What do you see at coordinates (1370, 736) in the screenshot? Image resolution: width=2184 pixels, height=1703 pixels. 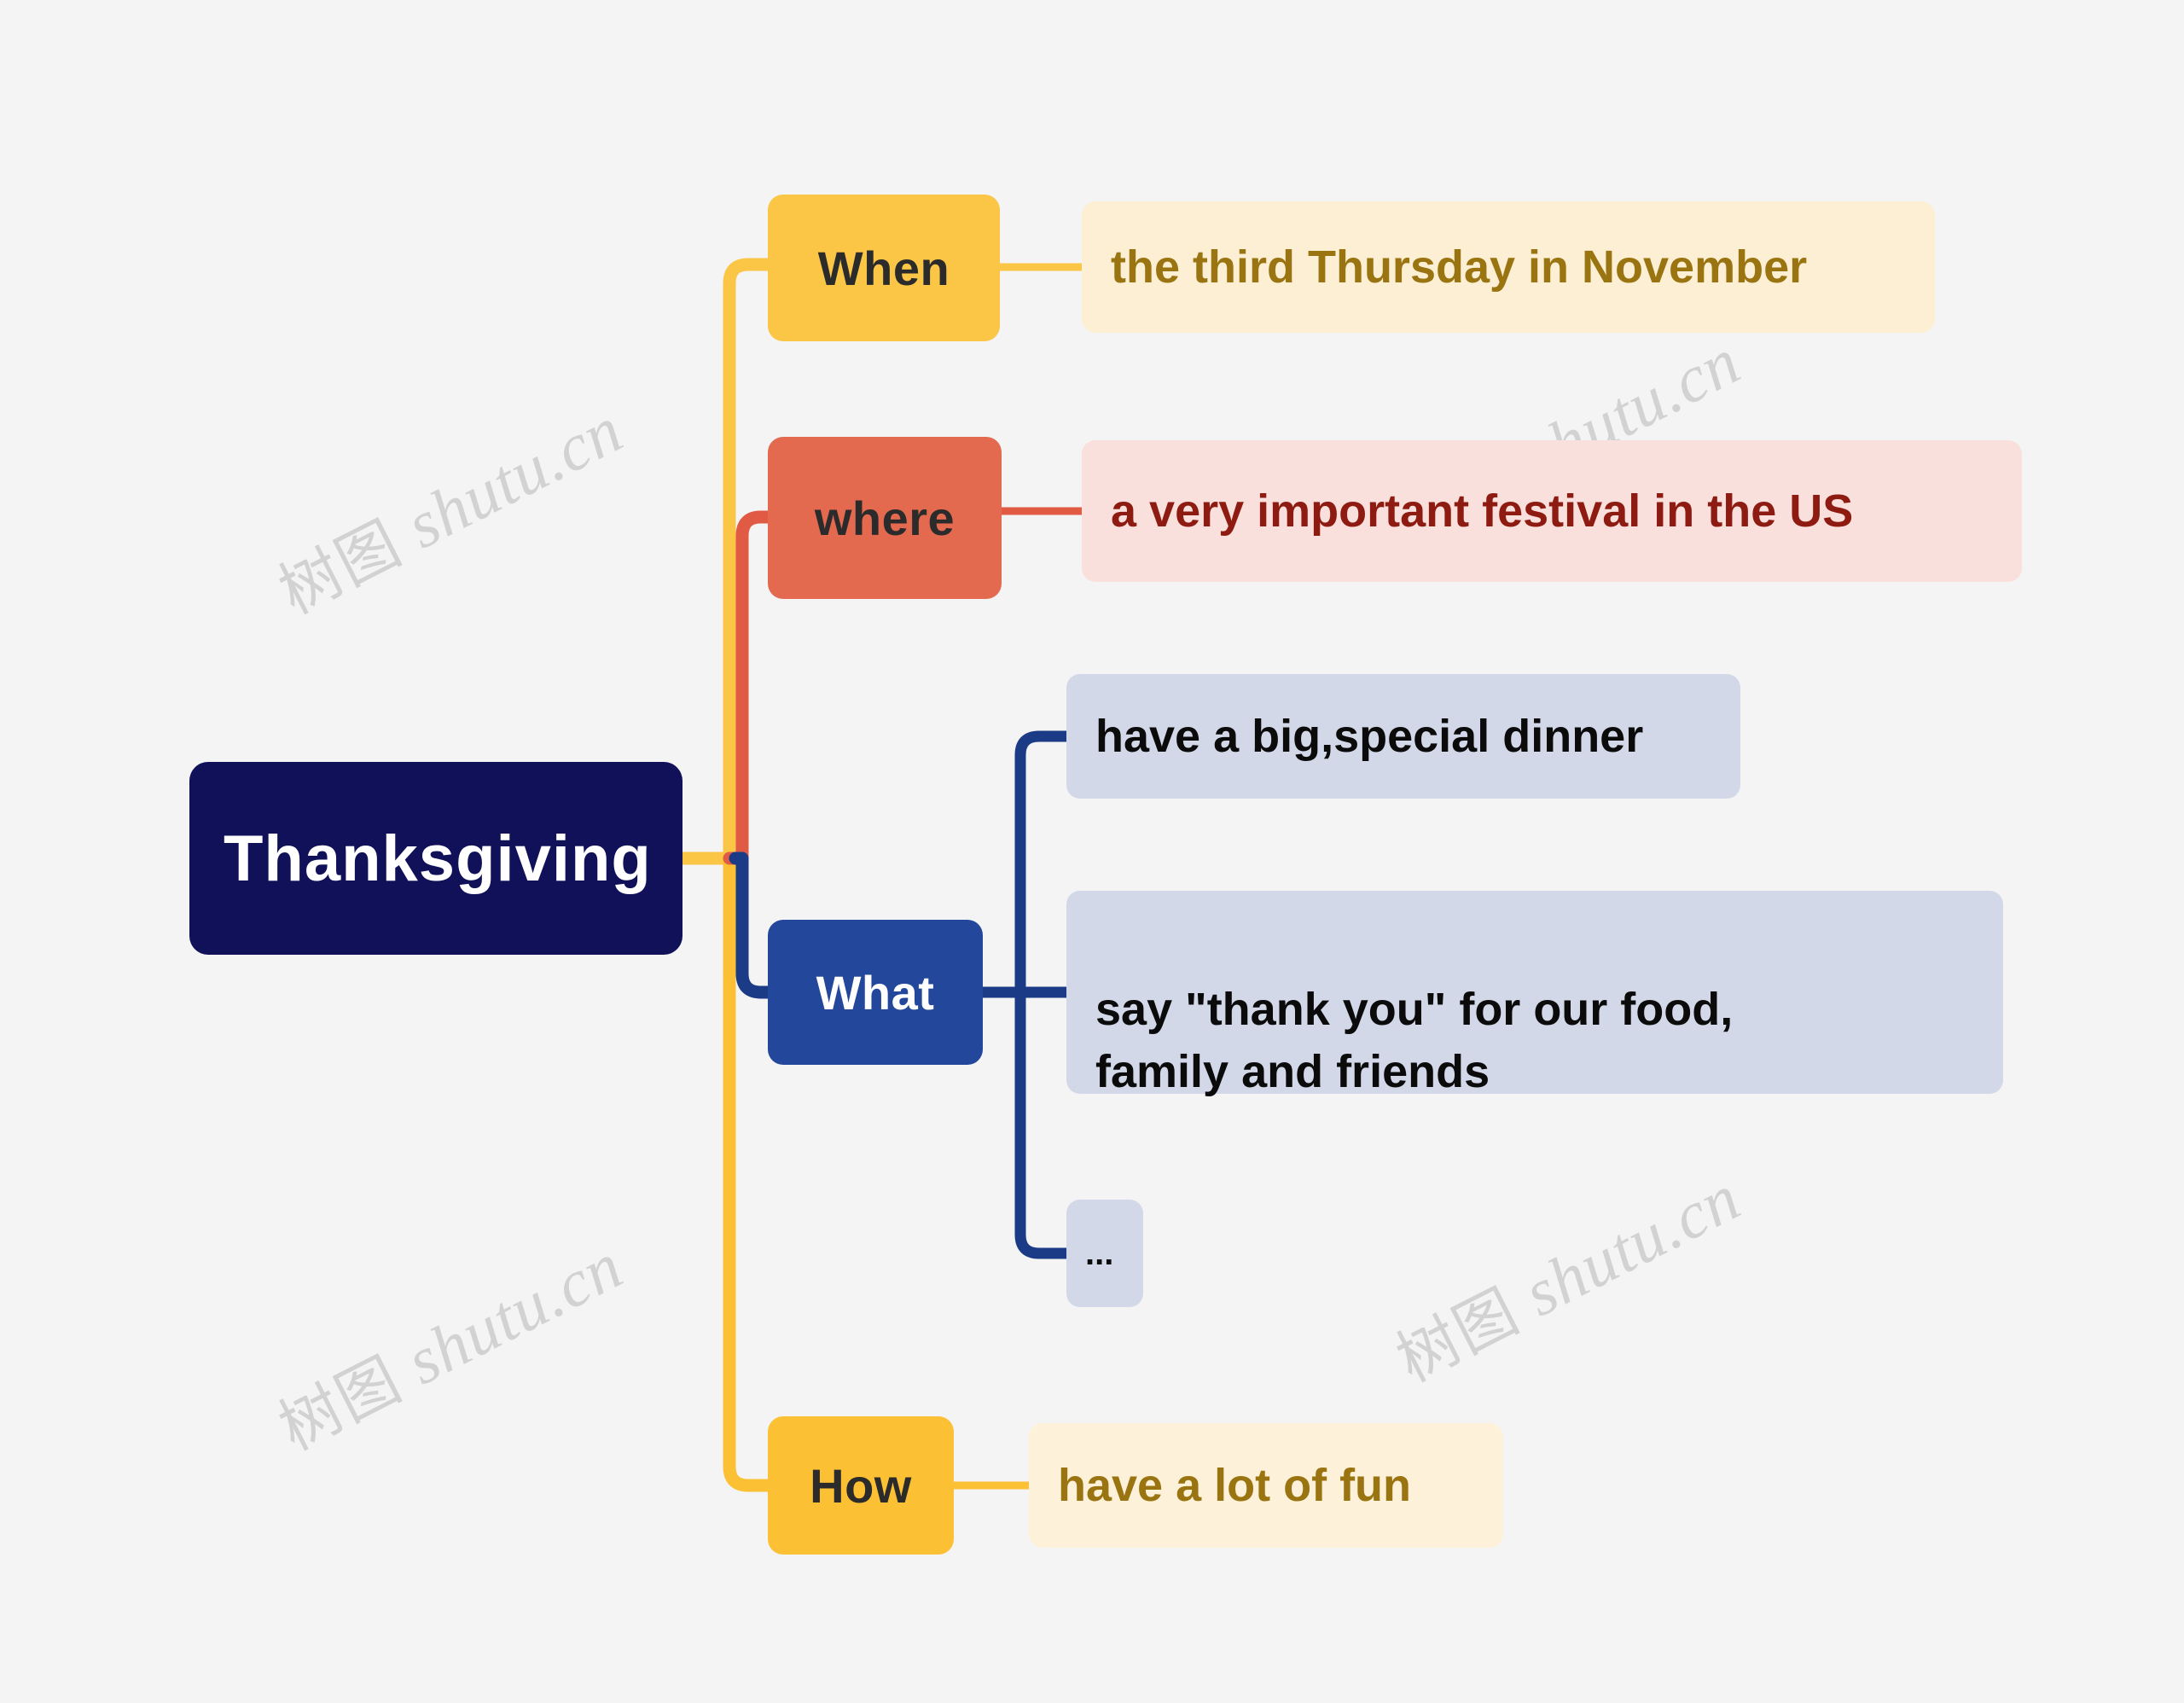 I see `leaf-node-label: have a big,special dinner` at bounding box center [1370, 736].